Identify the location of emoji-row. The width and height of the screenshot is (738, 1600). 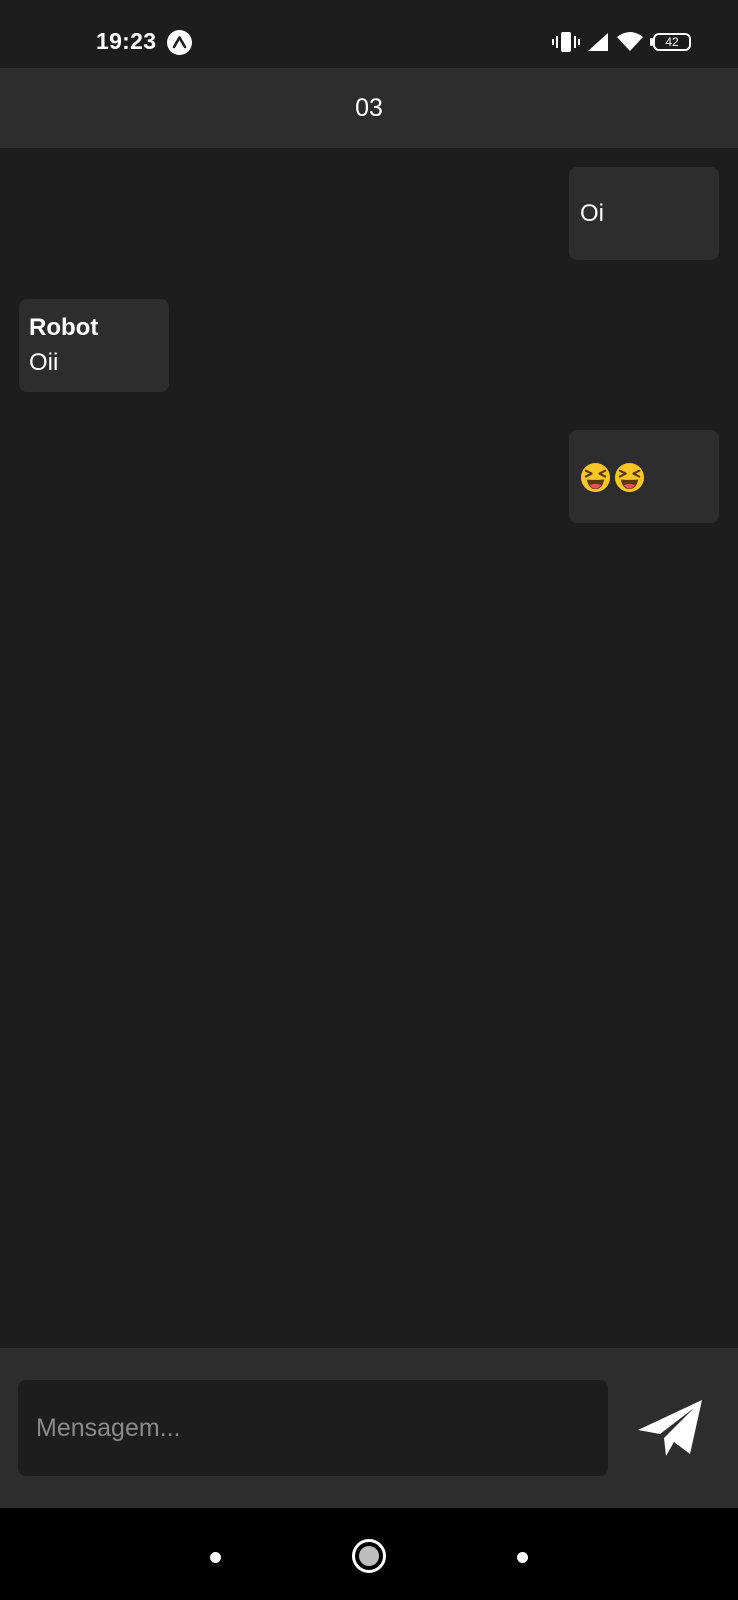
(612, 477).